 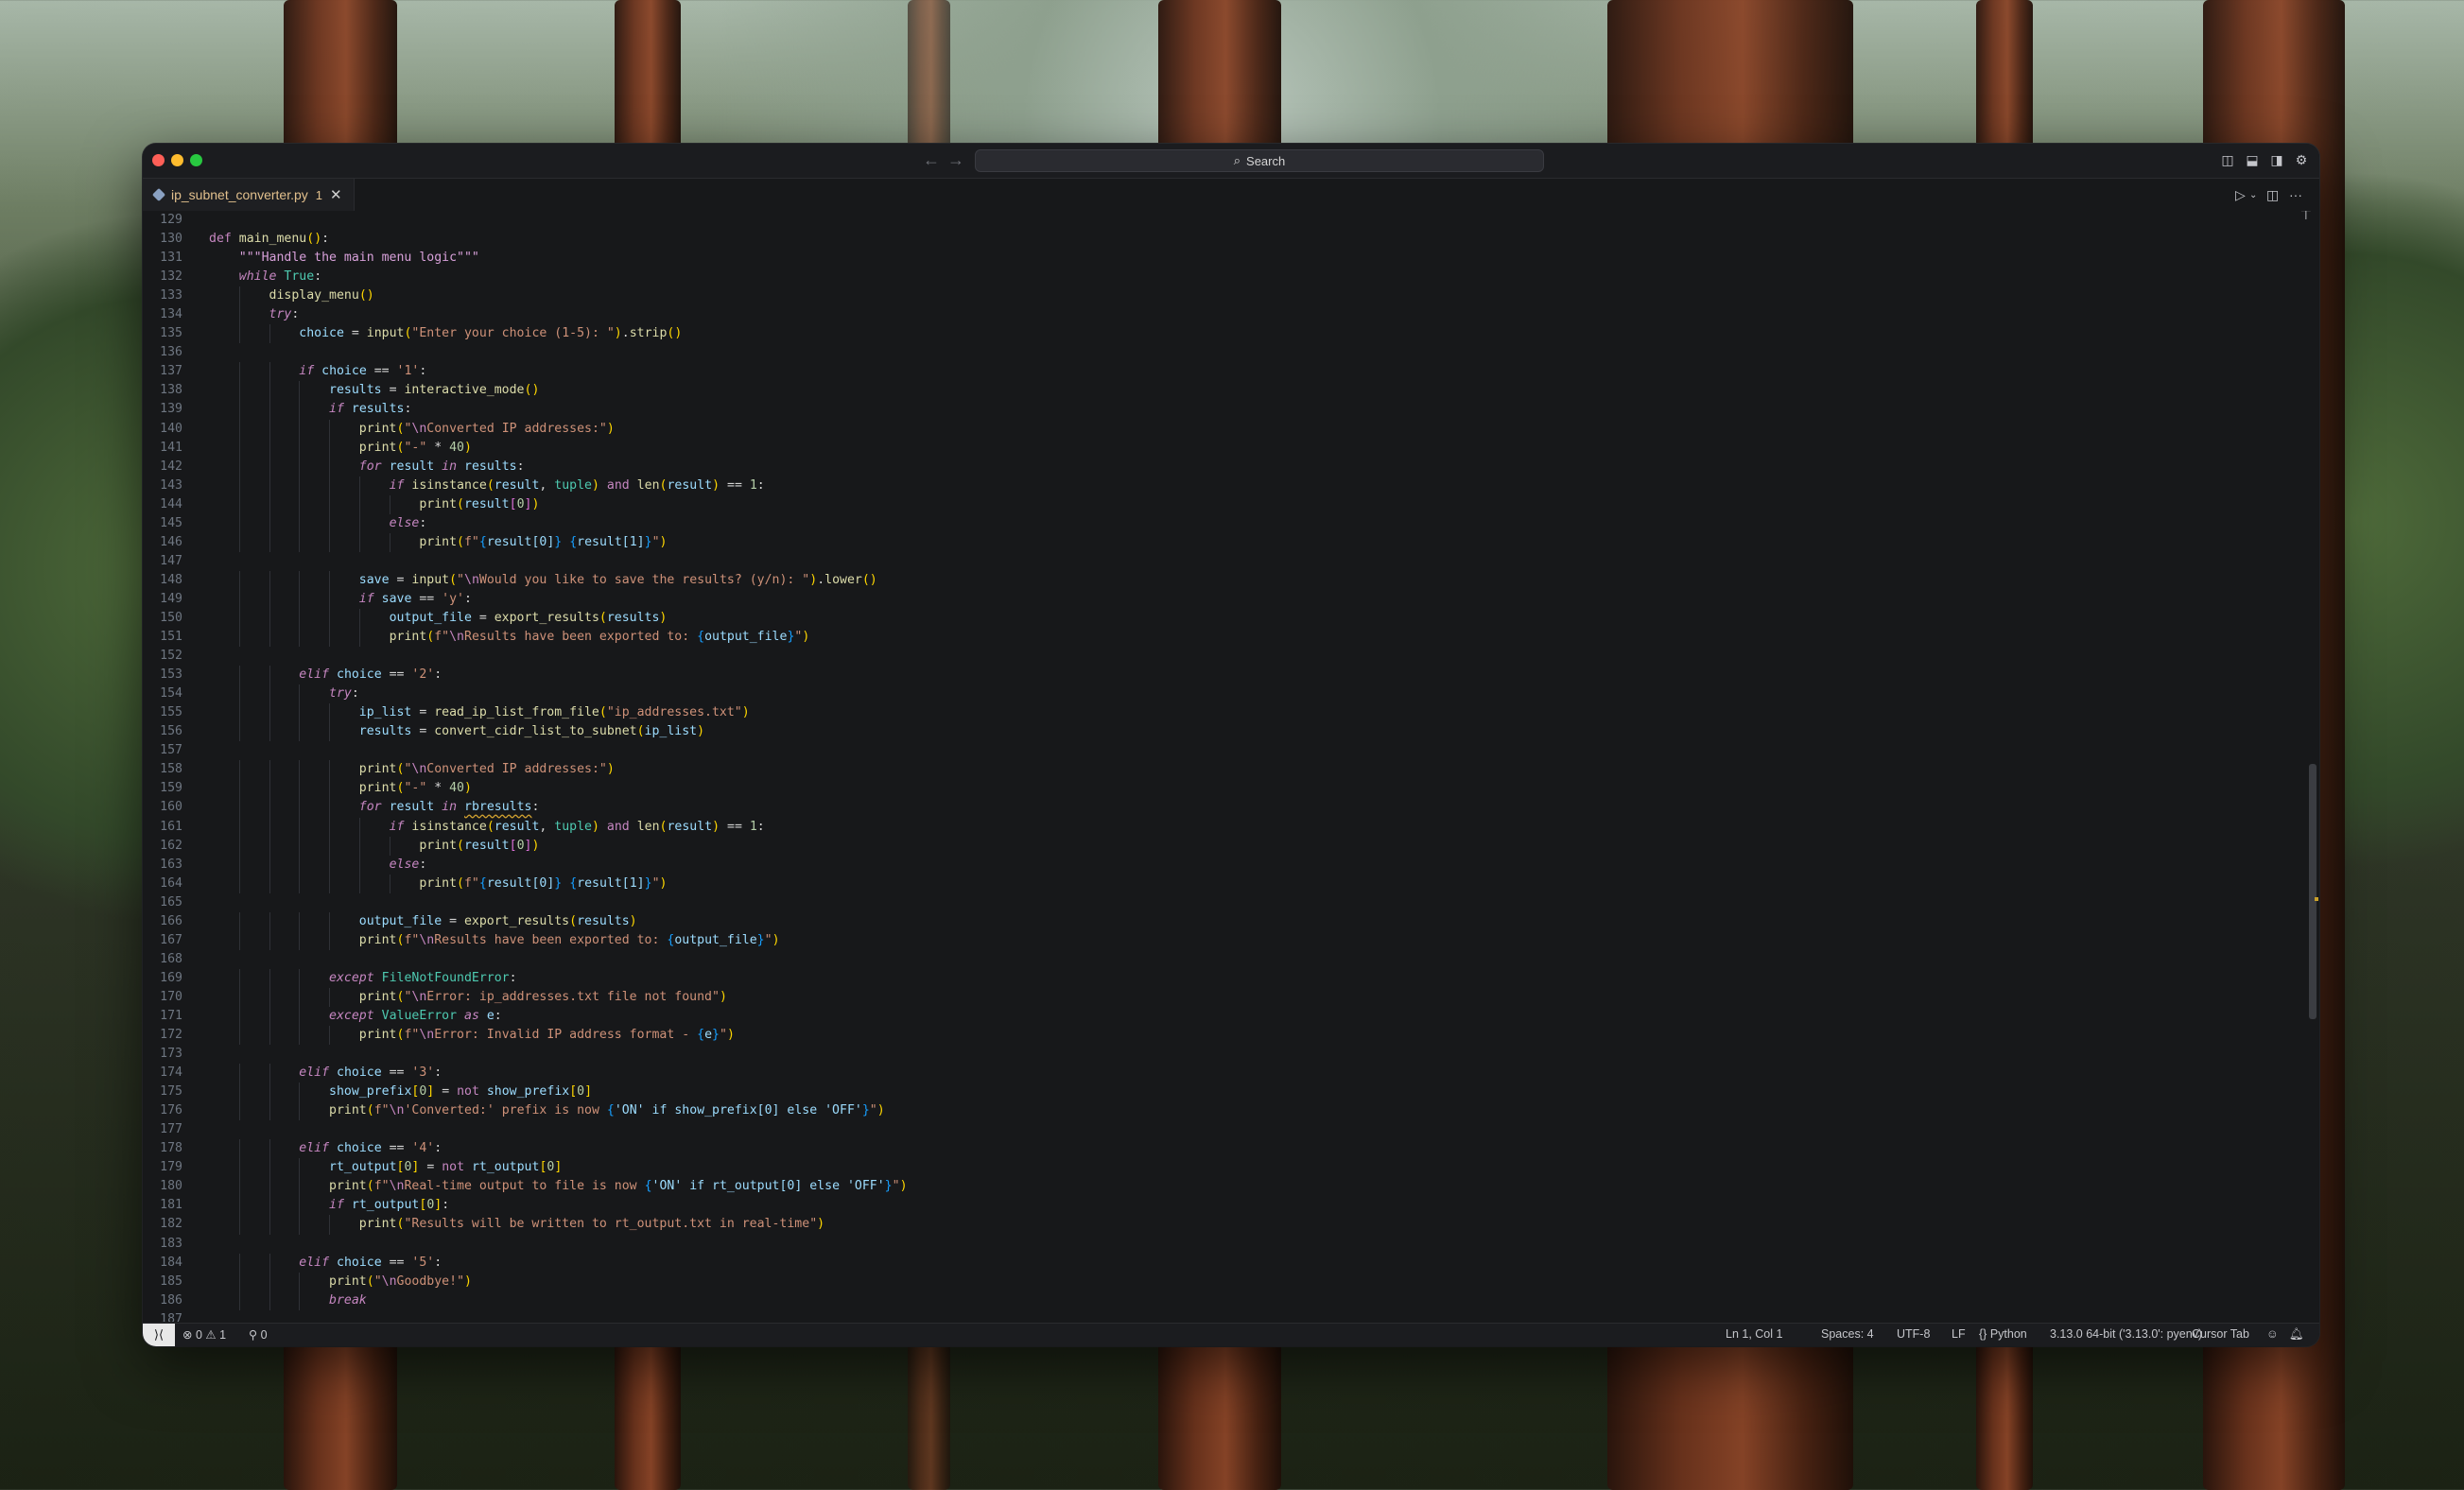 I want to click on code-line: 178 elif choice == '4':, so click(x=525, y=1149).